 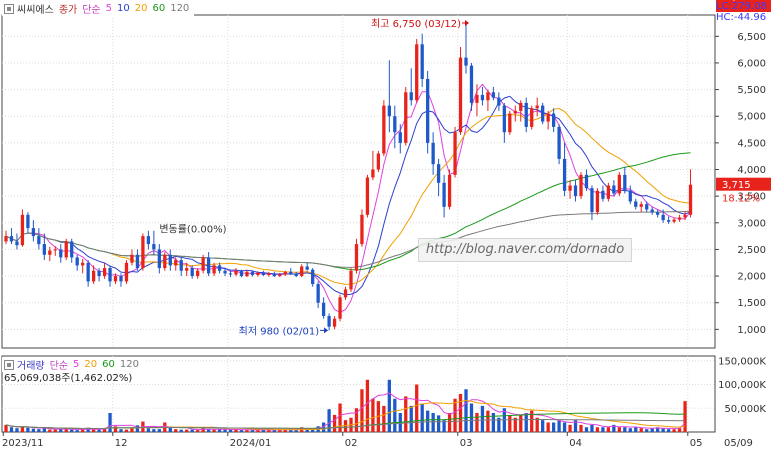 I want to click on low-annotation: 최저 980 (02/01), so click(x=279, y=331).